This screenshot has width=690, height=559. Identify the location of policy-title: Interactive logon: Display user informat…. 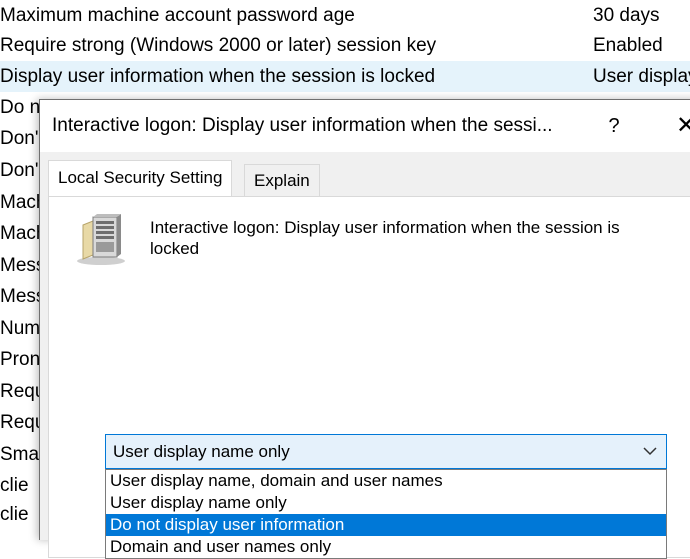
(385, 238).